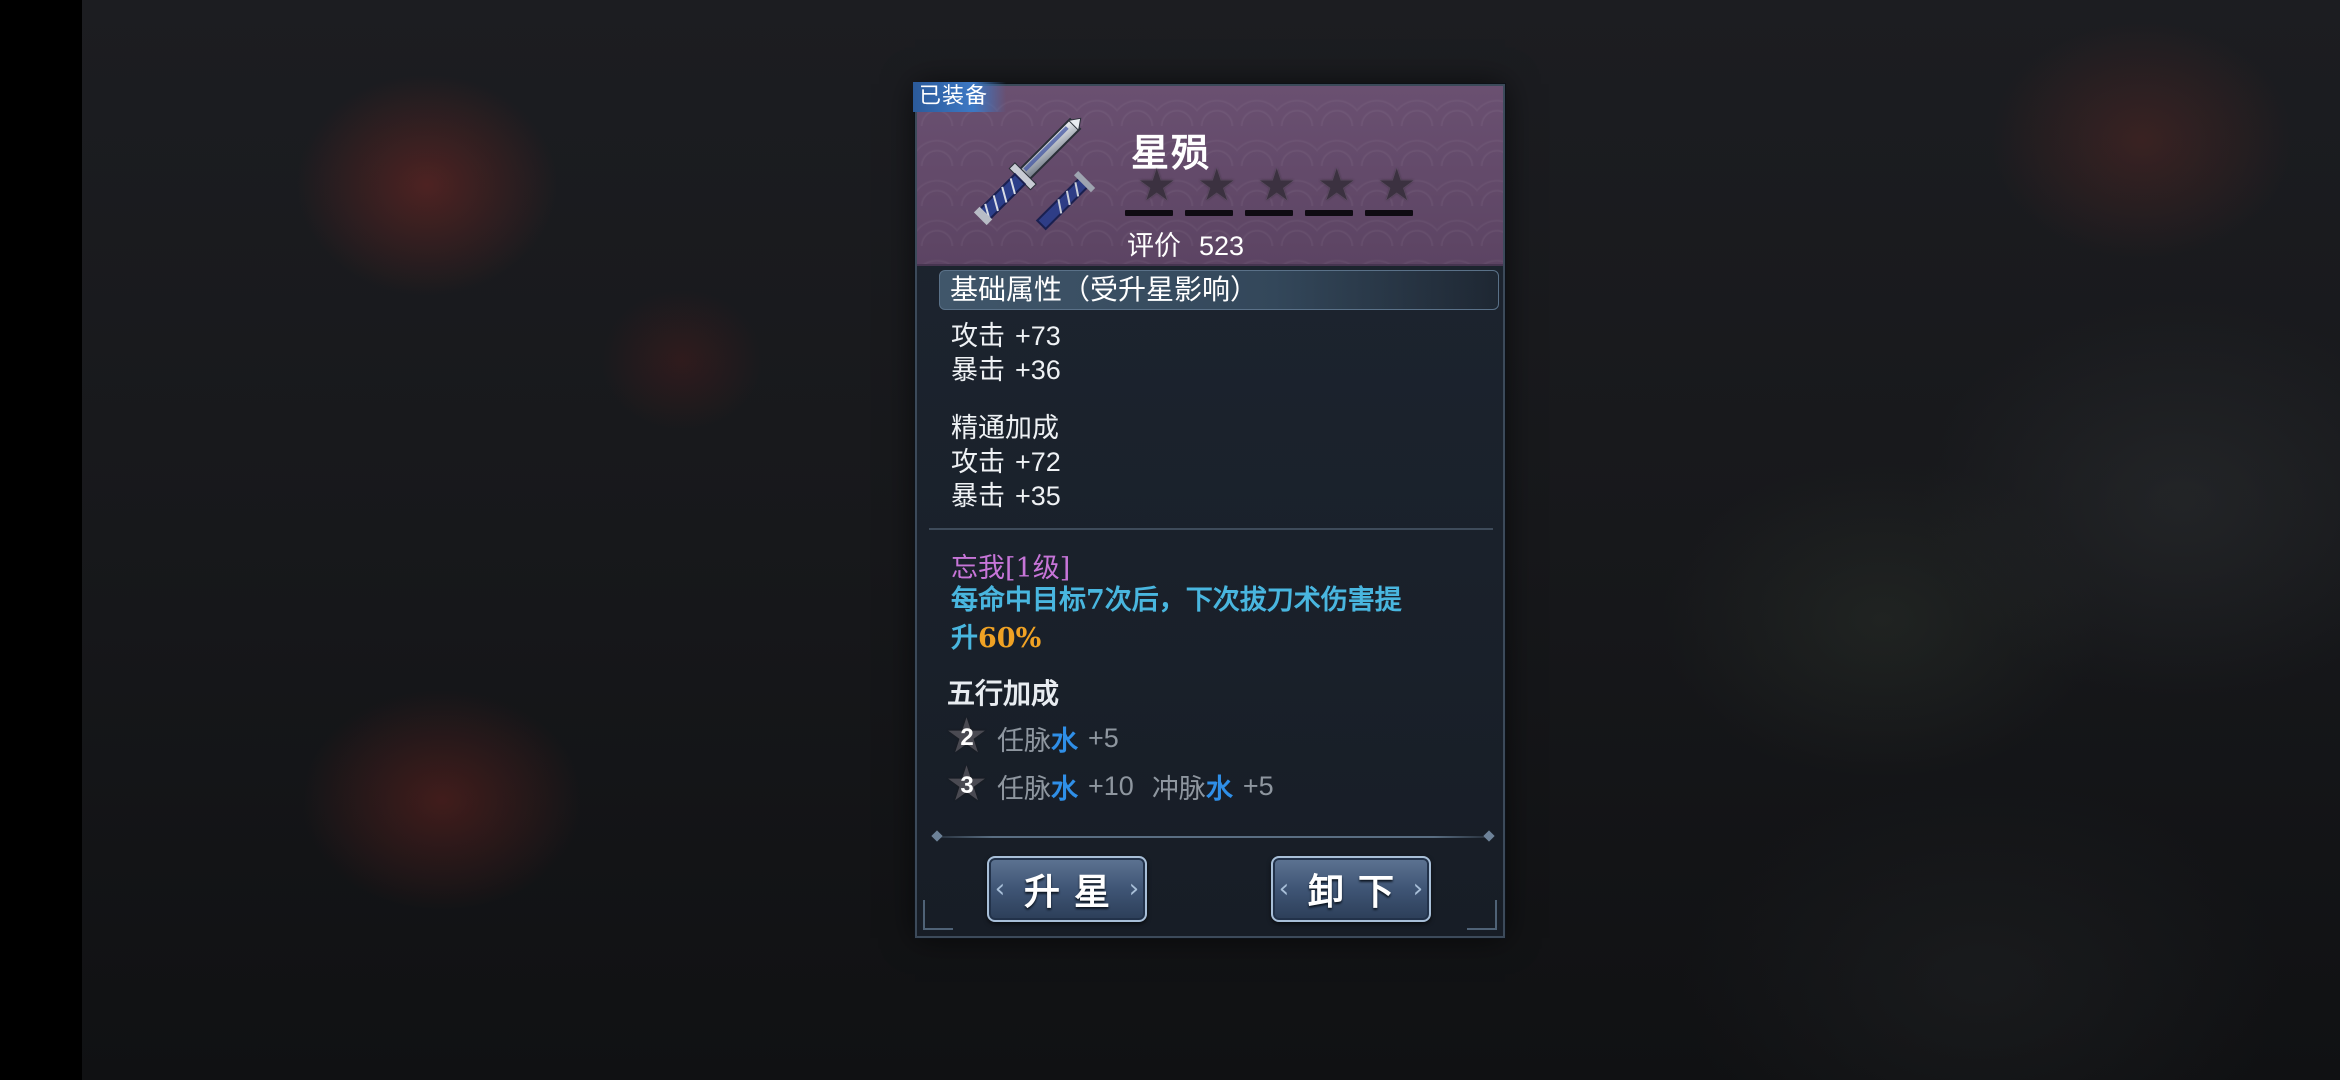 This screenshot has height=1080, width=2340. Describe the element at coordinates (1038, 370) in the screenshot. I see `stat-value: +36` at that location.